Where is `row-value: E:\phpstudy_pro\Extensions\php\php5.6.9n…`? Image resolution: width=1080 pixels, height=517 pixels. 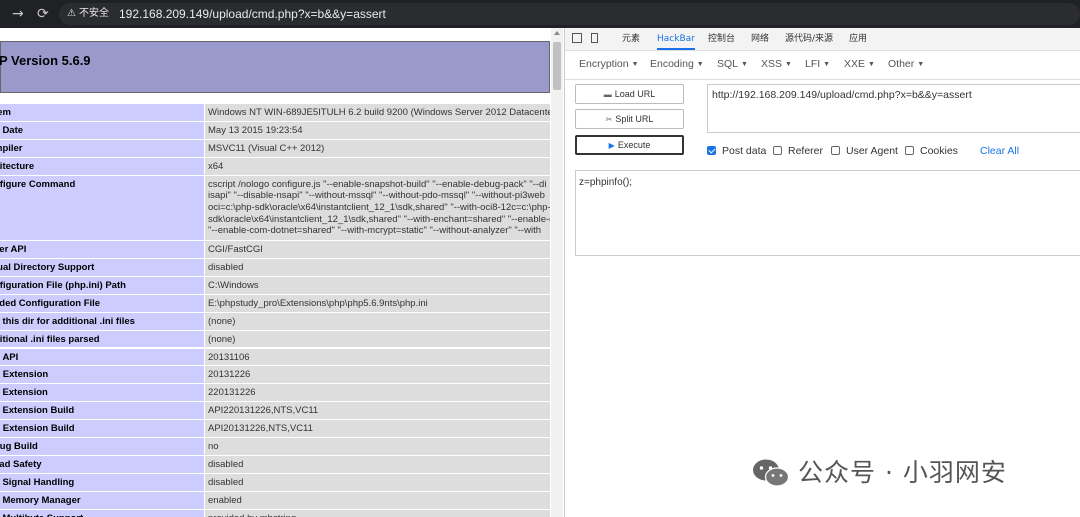
row-value: E:\phpstudy_pro\Extensions\php\php5.6.9n… is located at coordinates (377, 303).